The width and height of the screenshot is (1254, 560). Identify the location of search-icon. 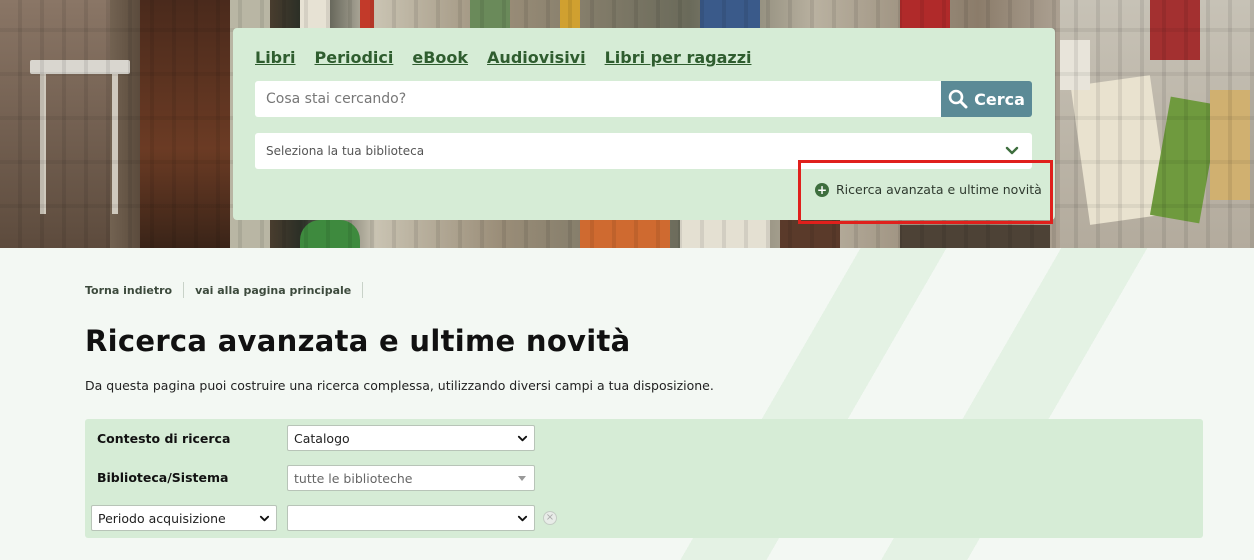
(958, 99).